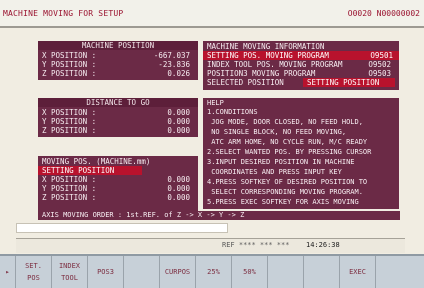 The width and height of the screenshot is (424, 288). Describe the element at coordinates (323, 245) in the screenshot. I see `clock: 14:26:38` at that location.